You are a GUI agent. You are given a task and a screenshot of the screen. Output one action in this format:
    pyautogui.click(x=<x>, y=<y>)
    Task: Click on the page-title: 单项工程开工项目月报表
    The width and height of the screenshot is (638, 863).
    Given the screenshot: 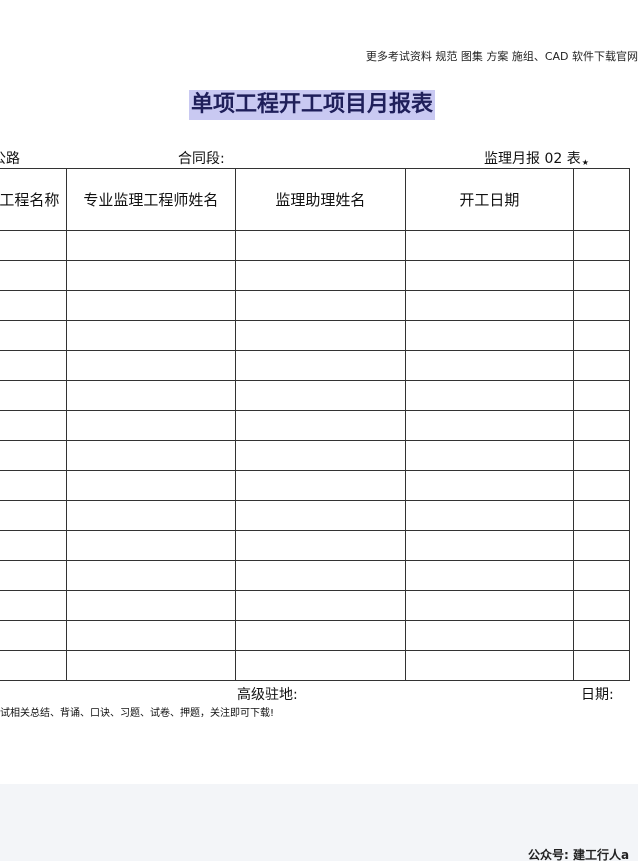 What is the action you would take?
    pyautogui.click(x=312, y=105)
    